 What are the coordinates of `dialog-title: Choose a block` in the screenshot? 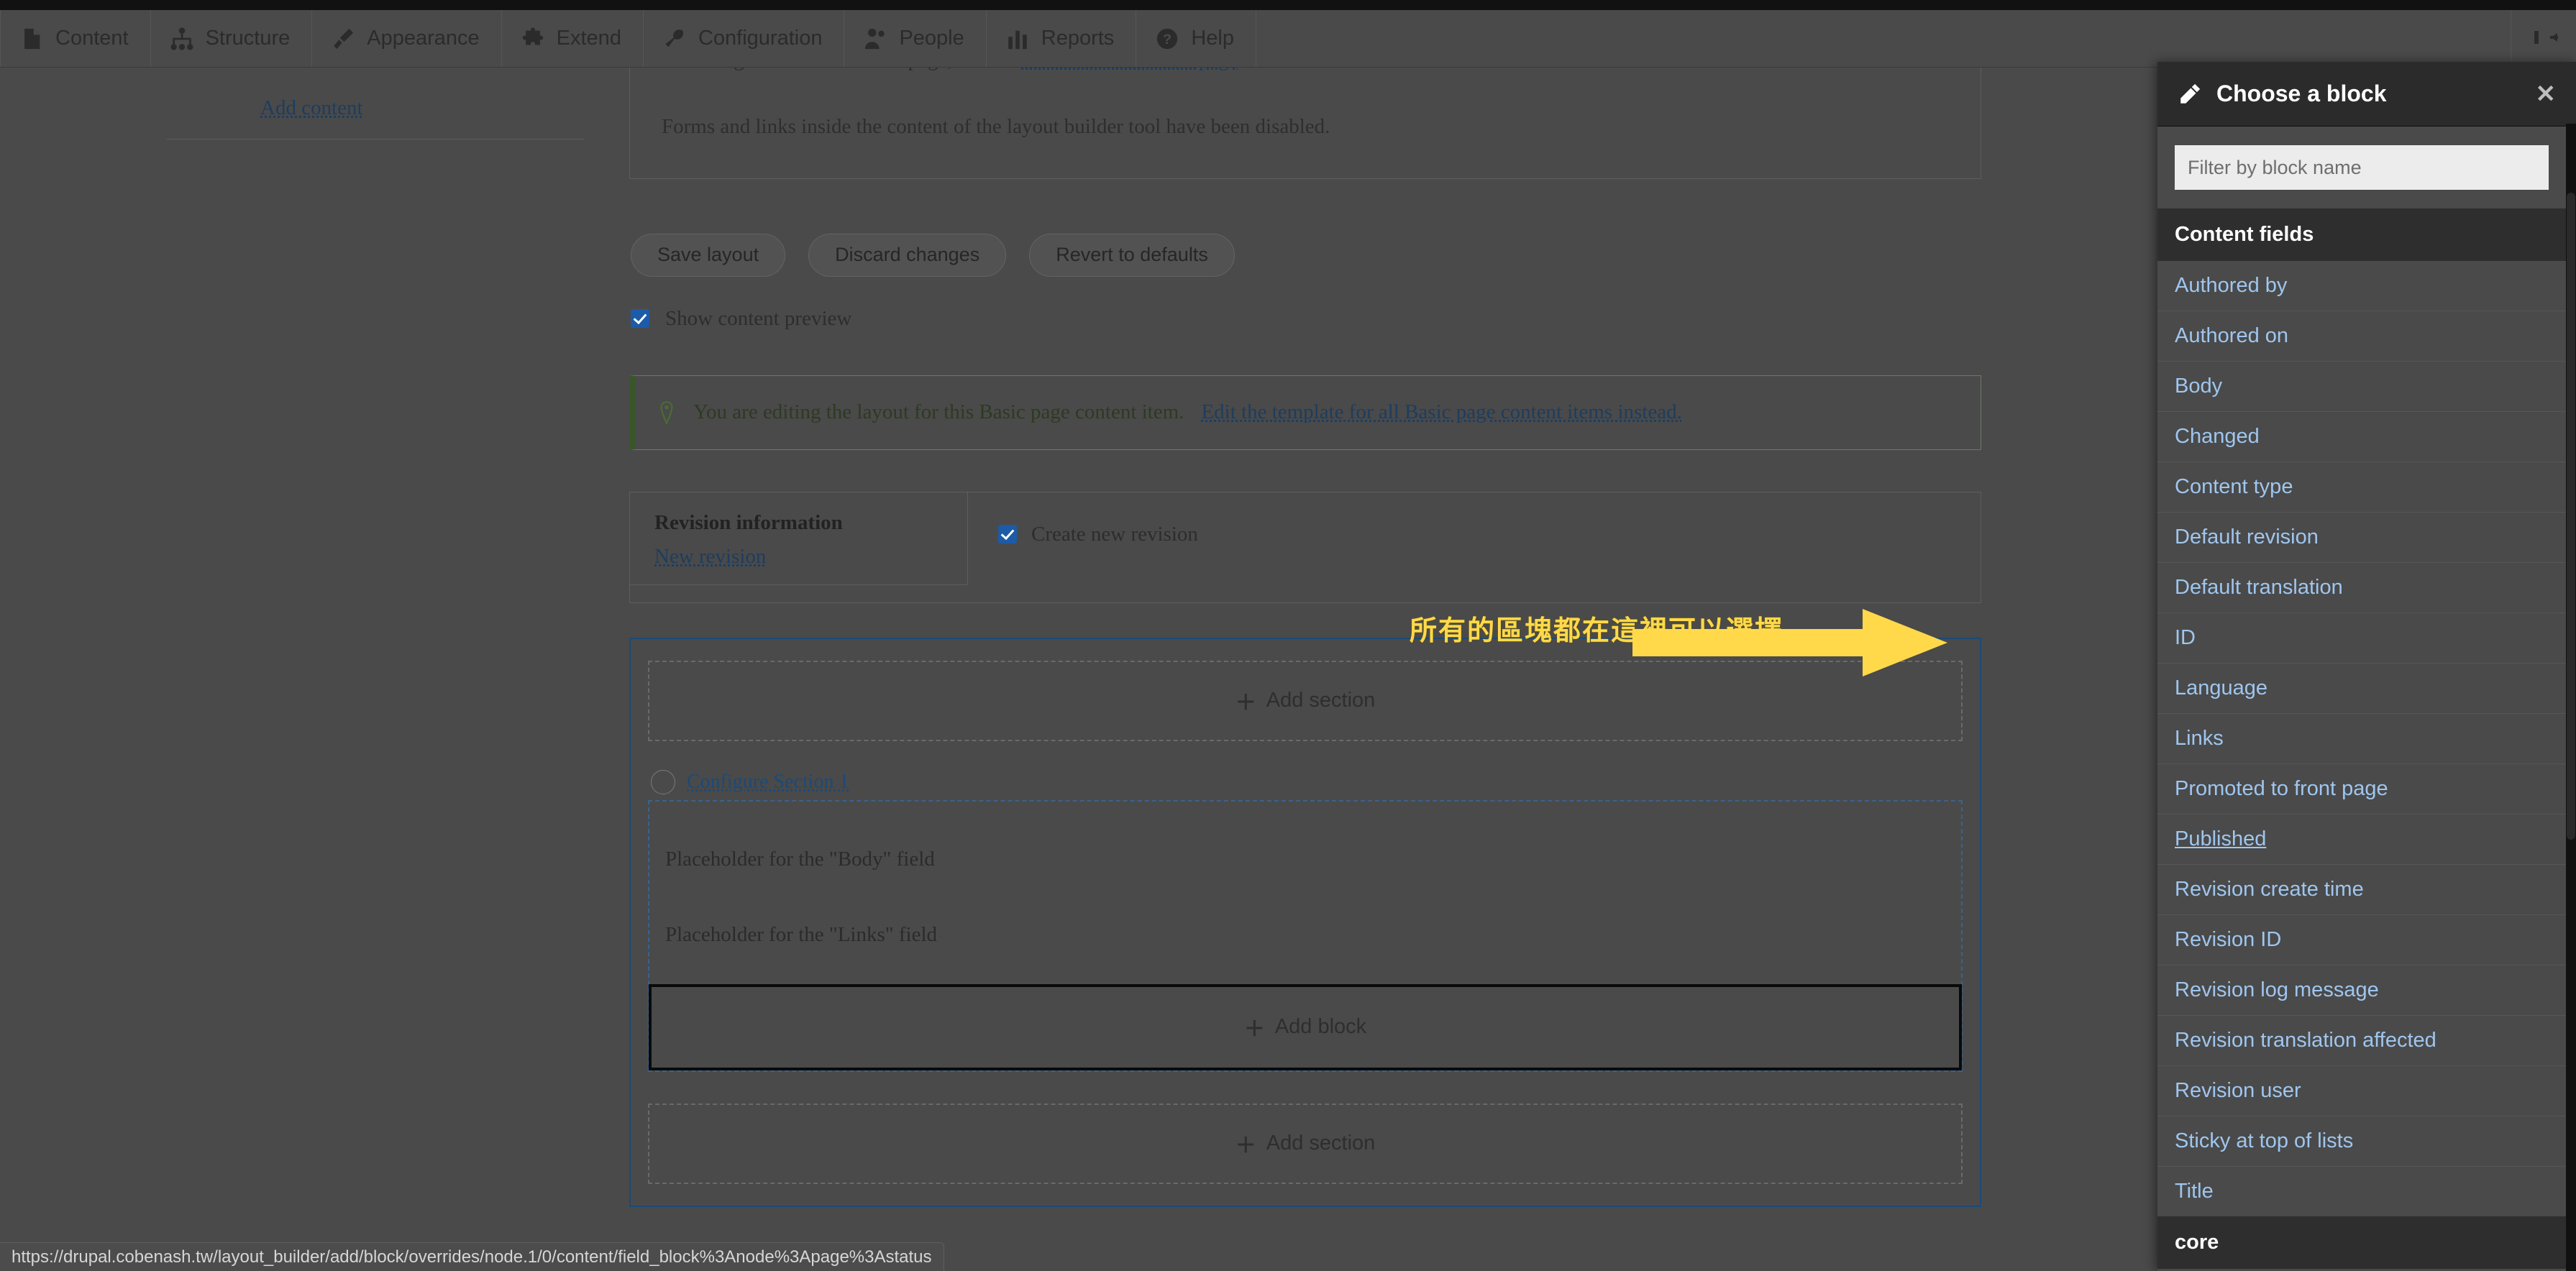 It's located at (2301, 93).